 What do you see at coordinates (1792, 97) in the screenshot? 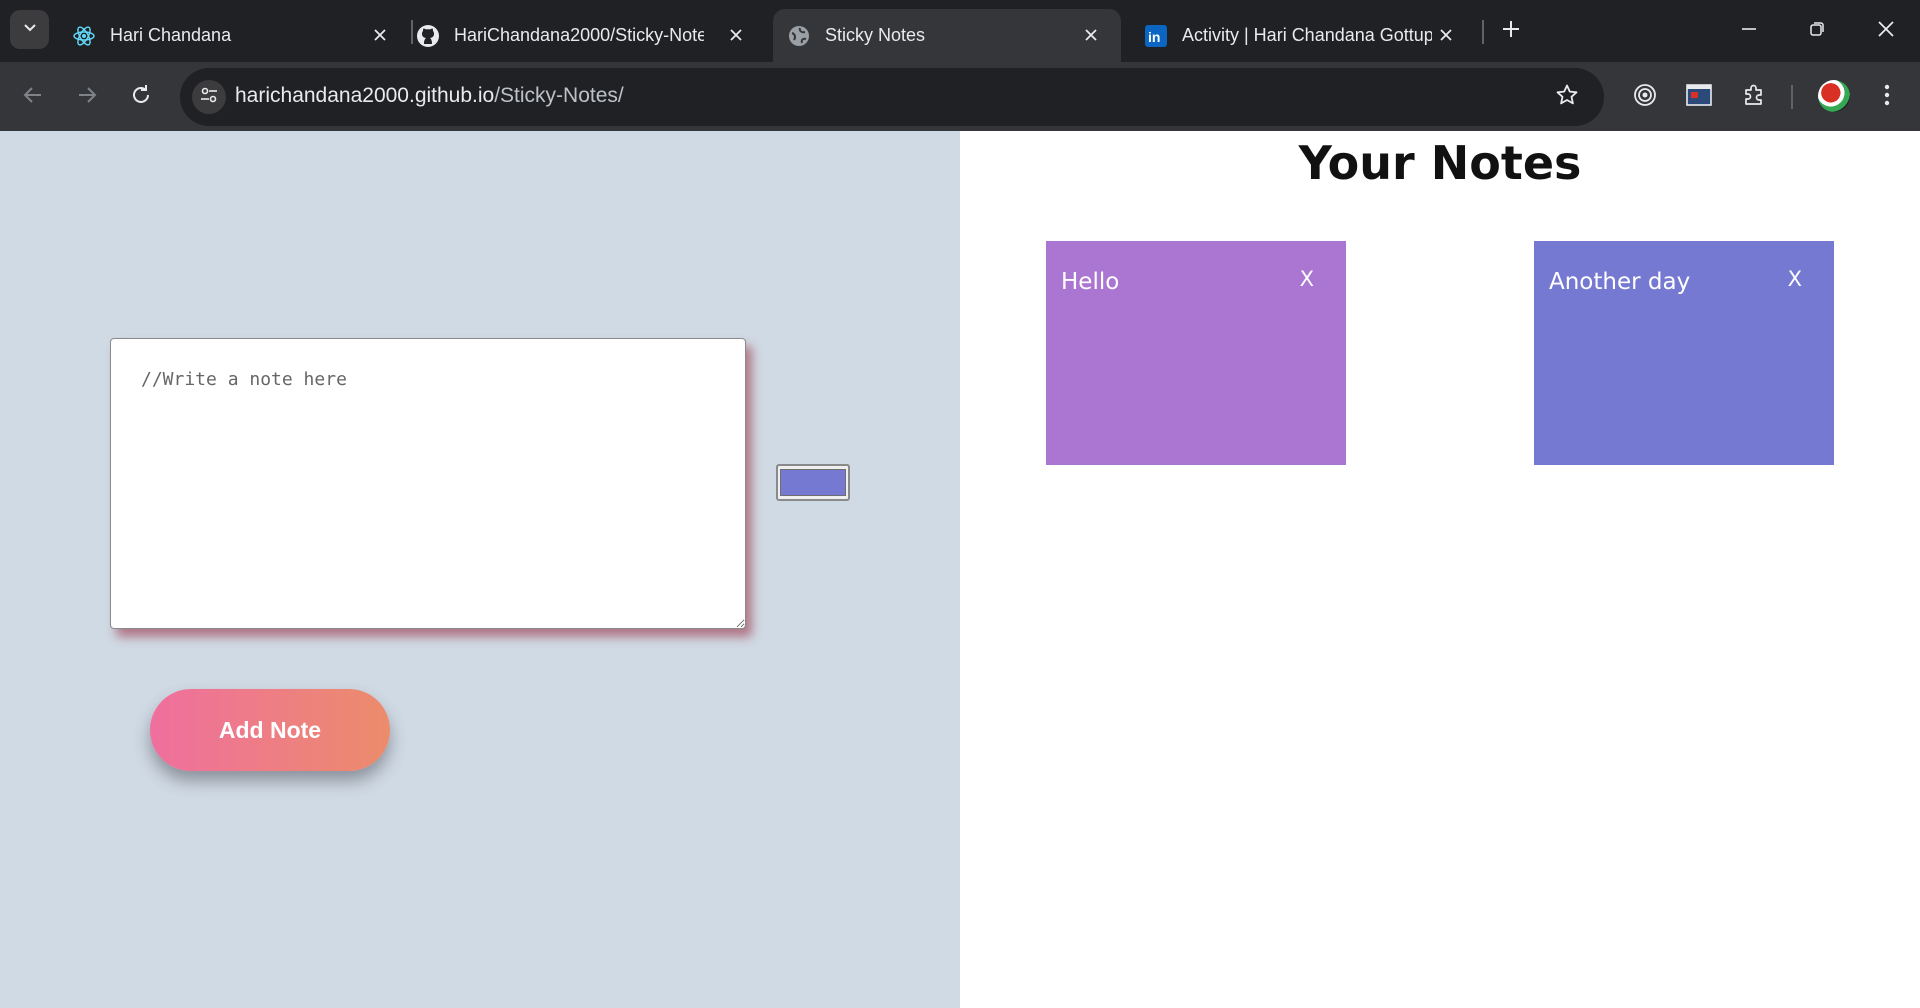
I see `toolbar-separator` at bounding box center [1792, 97].